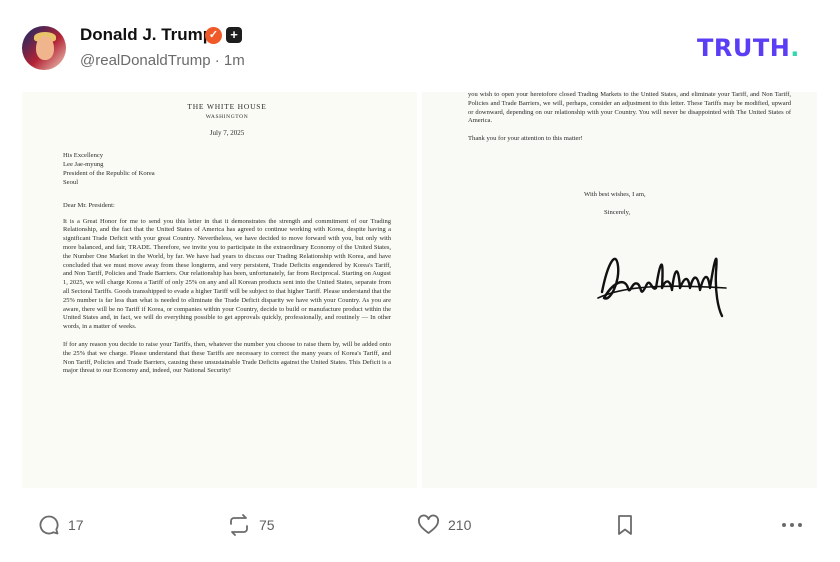 The width and height of the screenshot is (840, 562). What do you see at coordinates (227, 133) in the screenshot?
I see `letter-date: July 7, 2025` at bounding box center [227, 133].